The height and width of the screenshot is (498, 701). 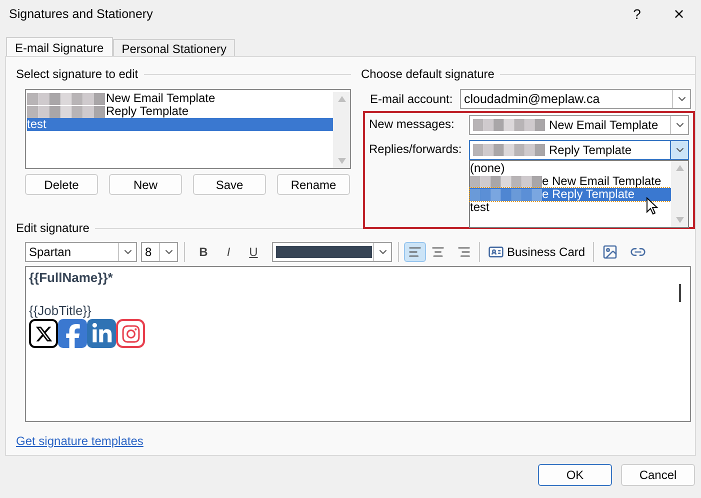 What do you see at coordinates (637, 14) in the screenshot?
I see `help-button: ?` at bounding box center [637, 14].